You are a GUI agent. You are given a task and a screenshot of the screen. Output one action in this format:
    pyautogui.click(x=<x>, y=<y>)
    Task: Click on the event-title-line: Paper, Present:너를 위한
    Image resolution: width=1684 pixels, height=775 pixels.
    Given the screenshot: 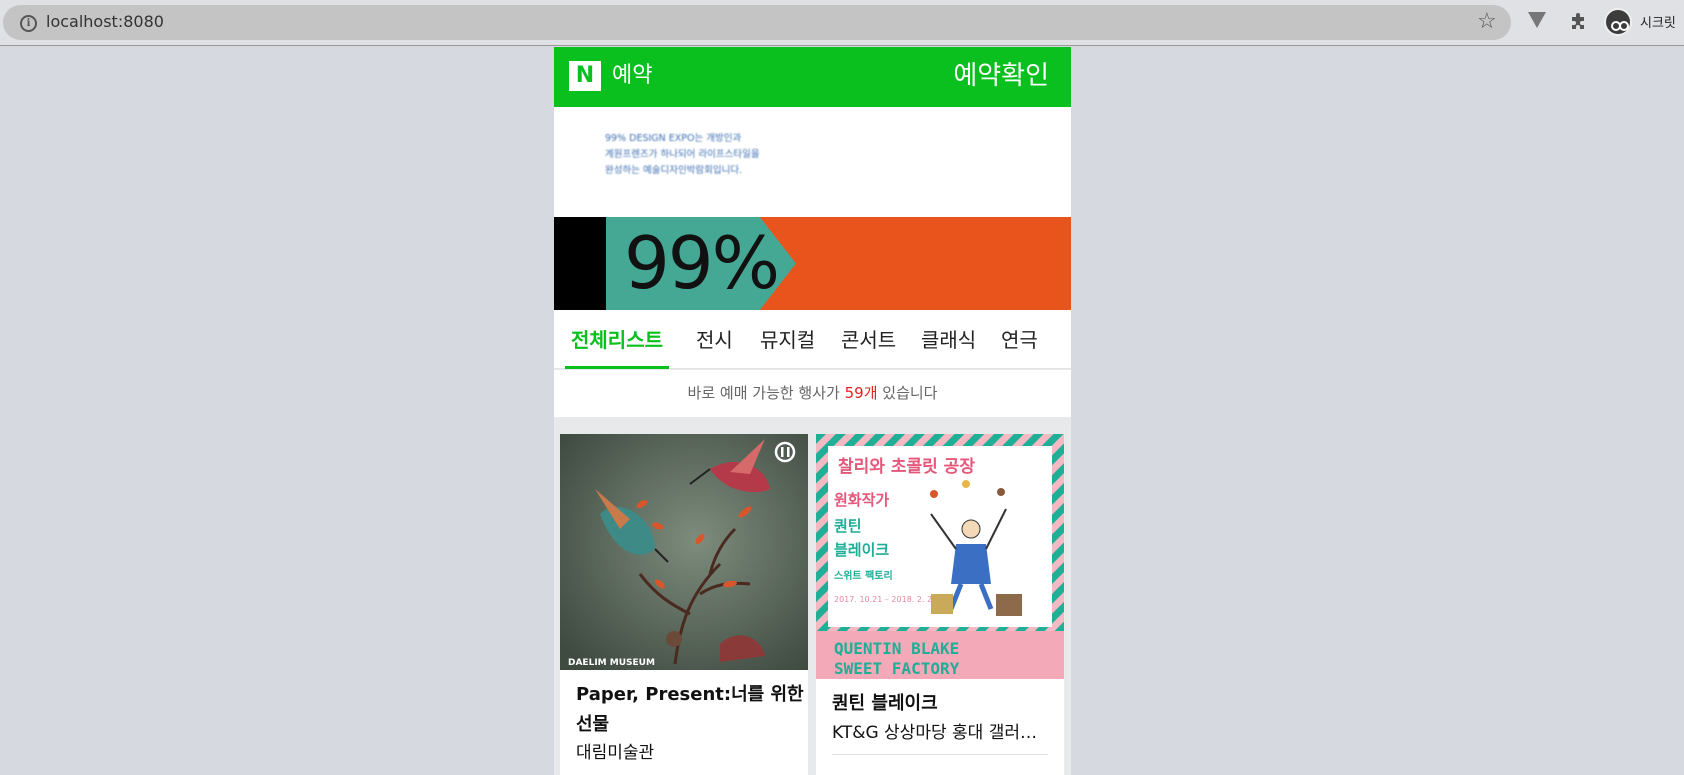 What is the action you would take?
    pyautogui.click(x=690, y=694)
    